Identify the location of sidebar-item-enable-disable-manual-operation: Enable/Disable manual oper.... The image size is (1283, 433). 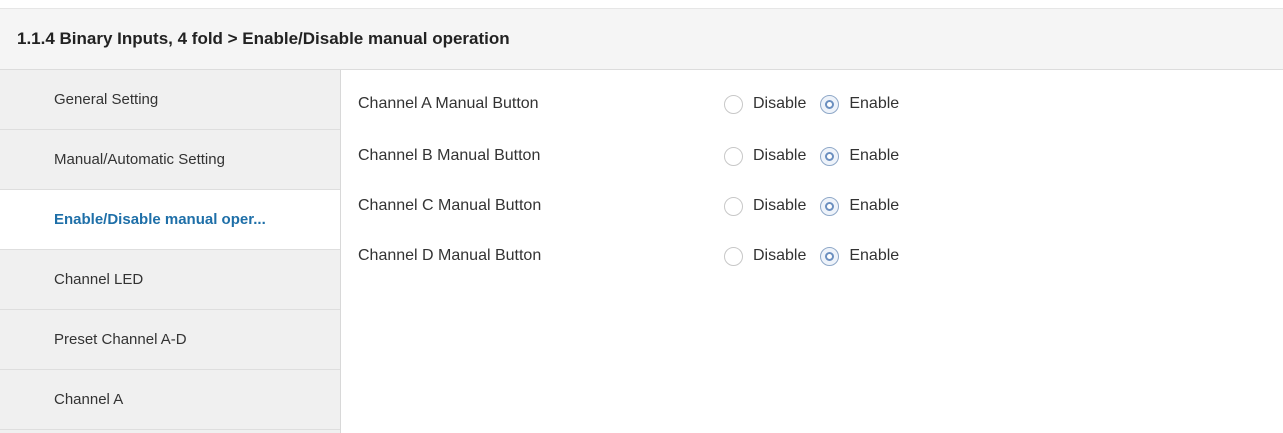
(170, 220).